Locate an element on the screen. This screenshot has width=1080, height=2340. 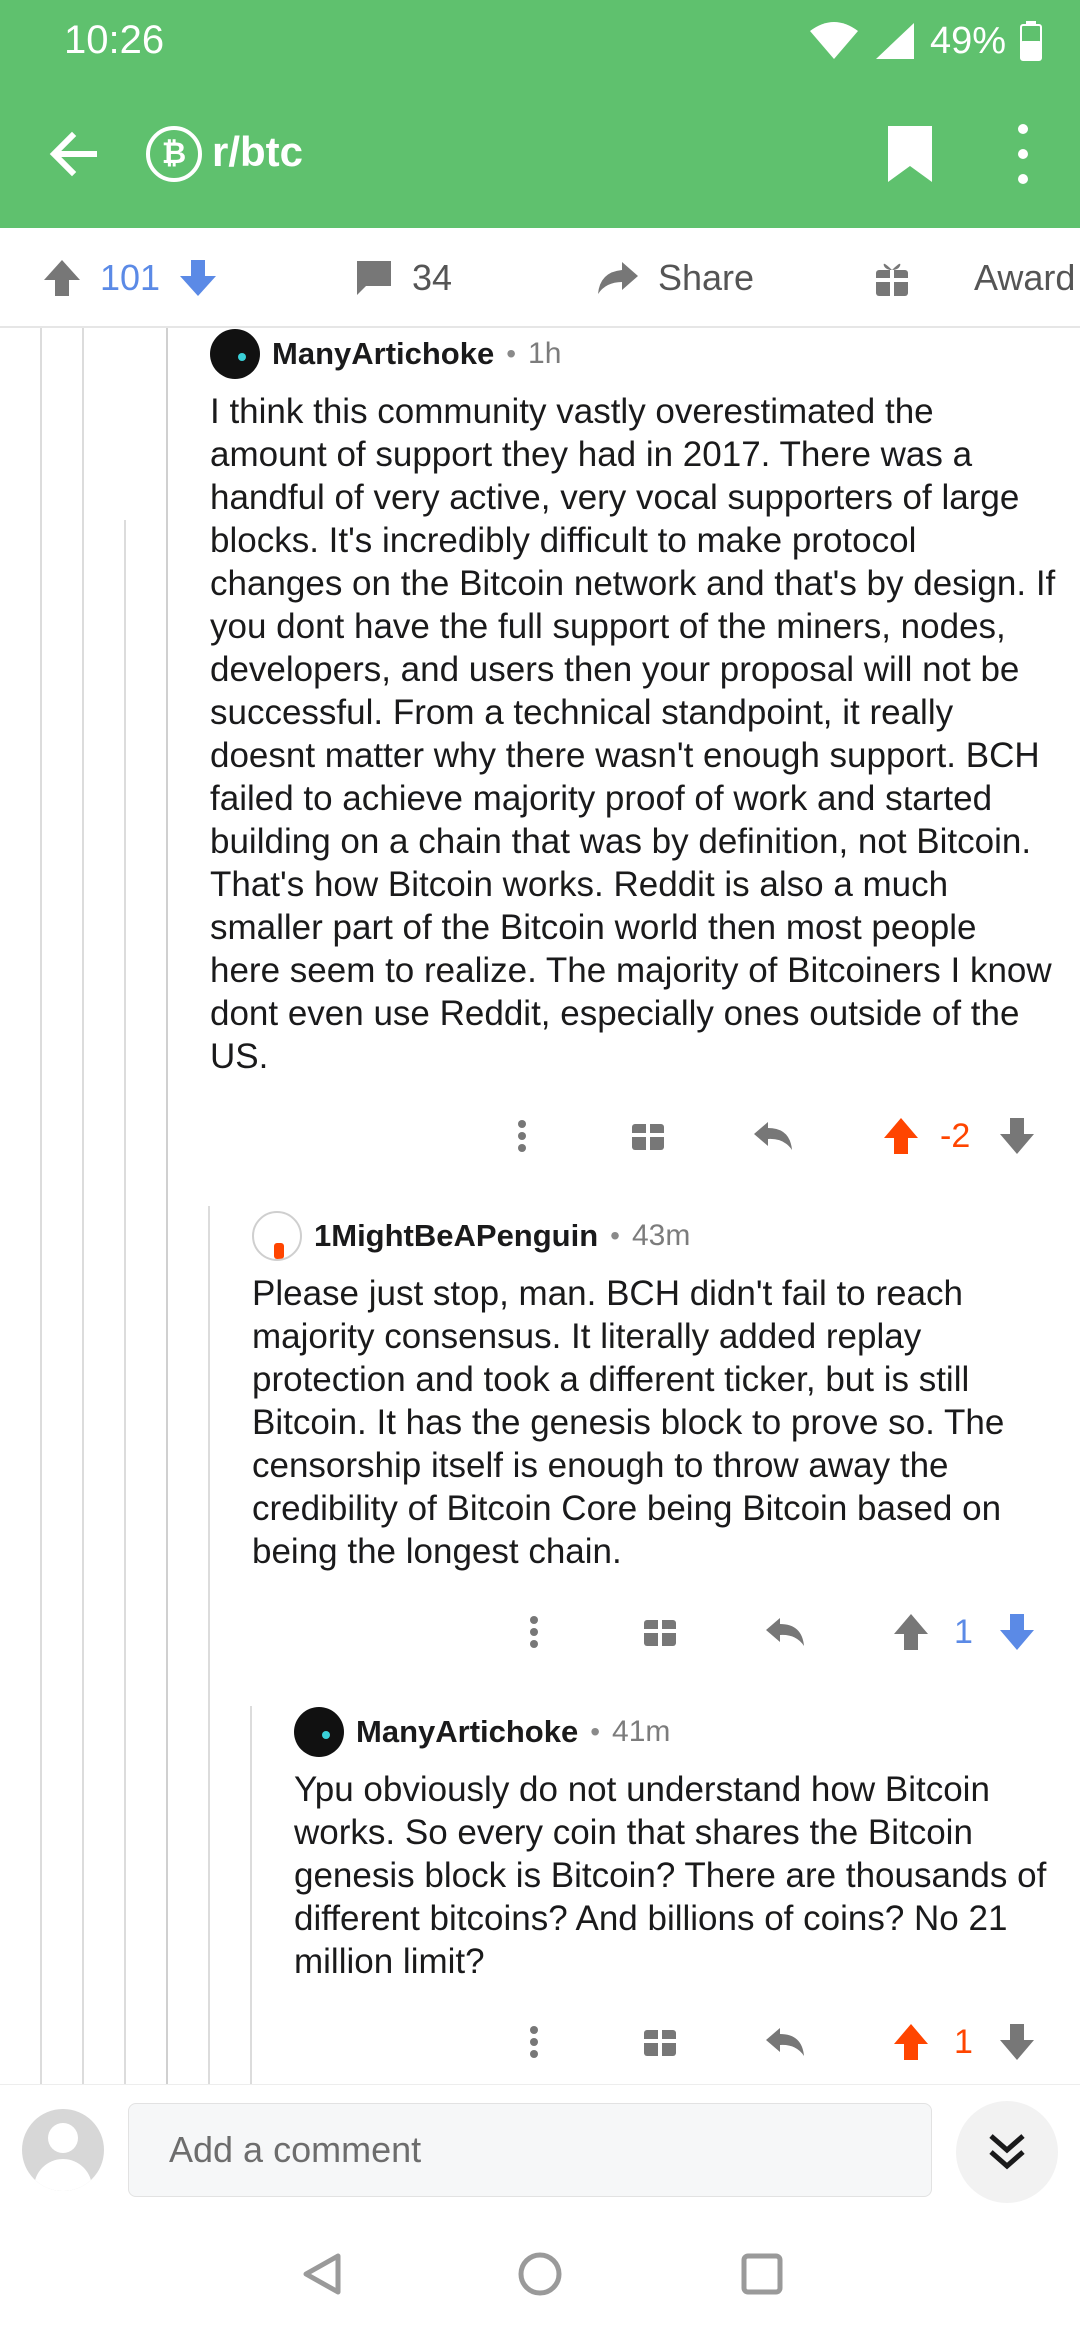
comment-time: 43m is located at coordinates (661, 1235).